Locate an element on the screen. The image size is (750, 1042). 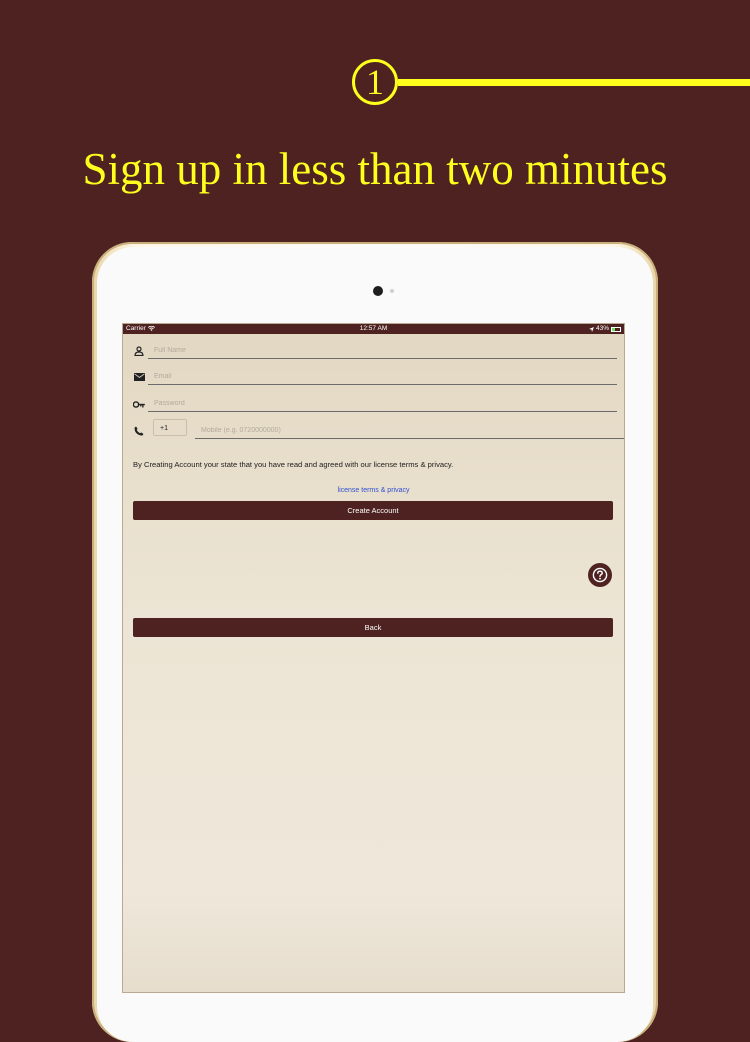
email-row is located at coordinates (374, 378).